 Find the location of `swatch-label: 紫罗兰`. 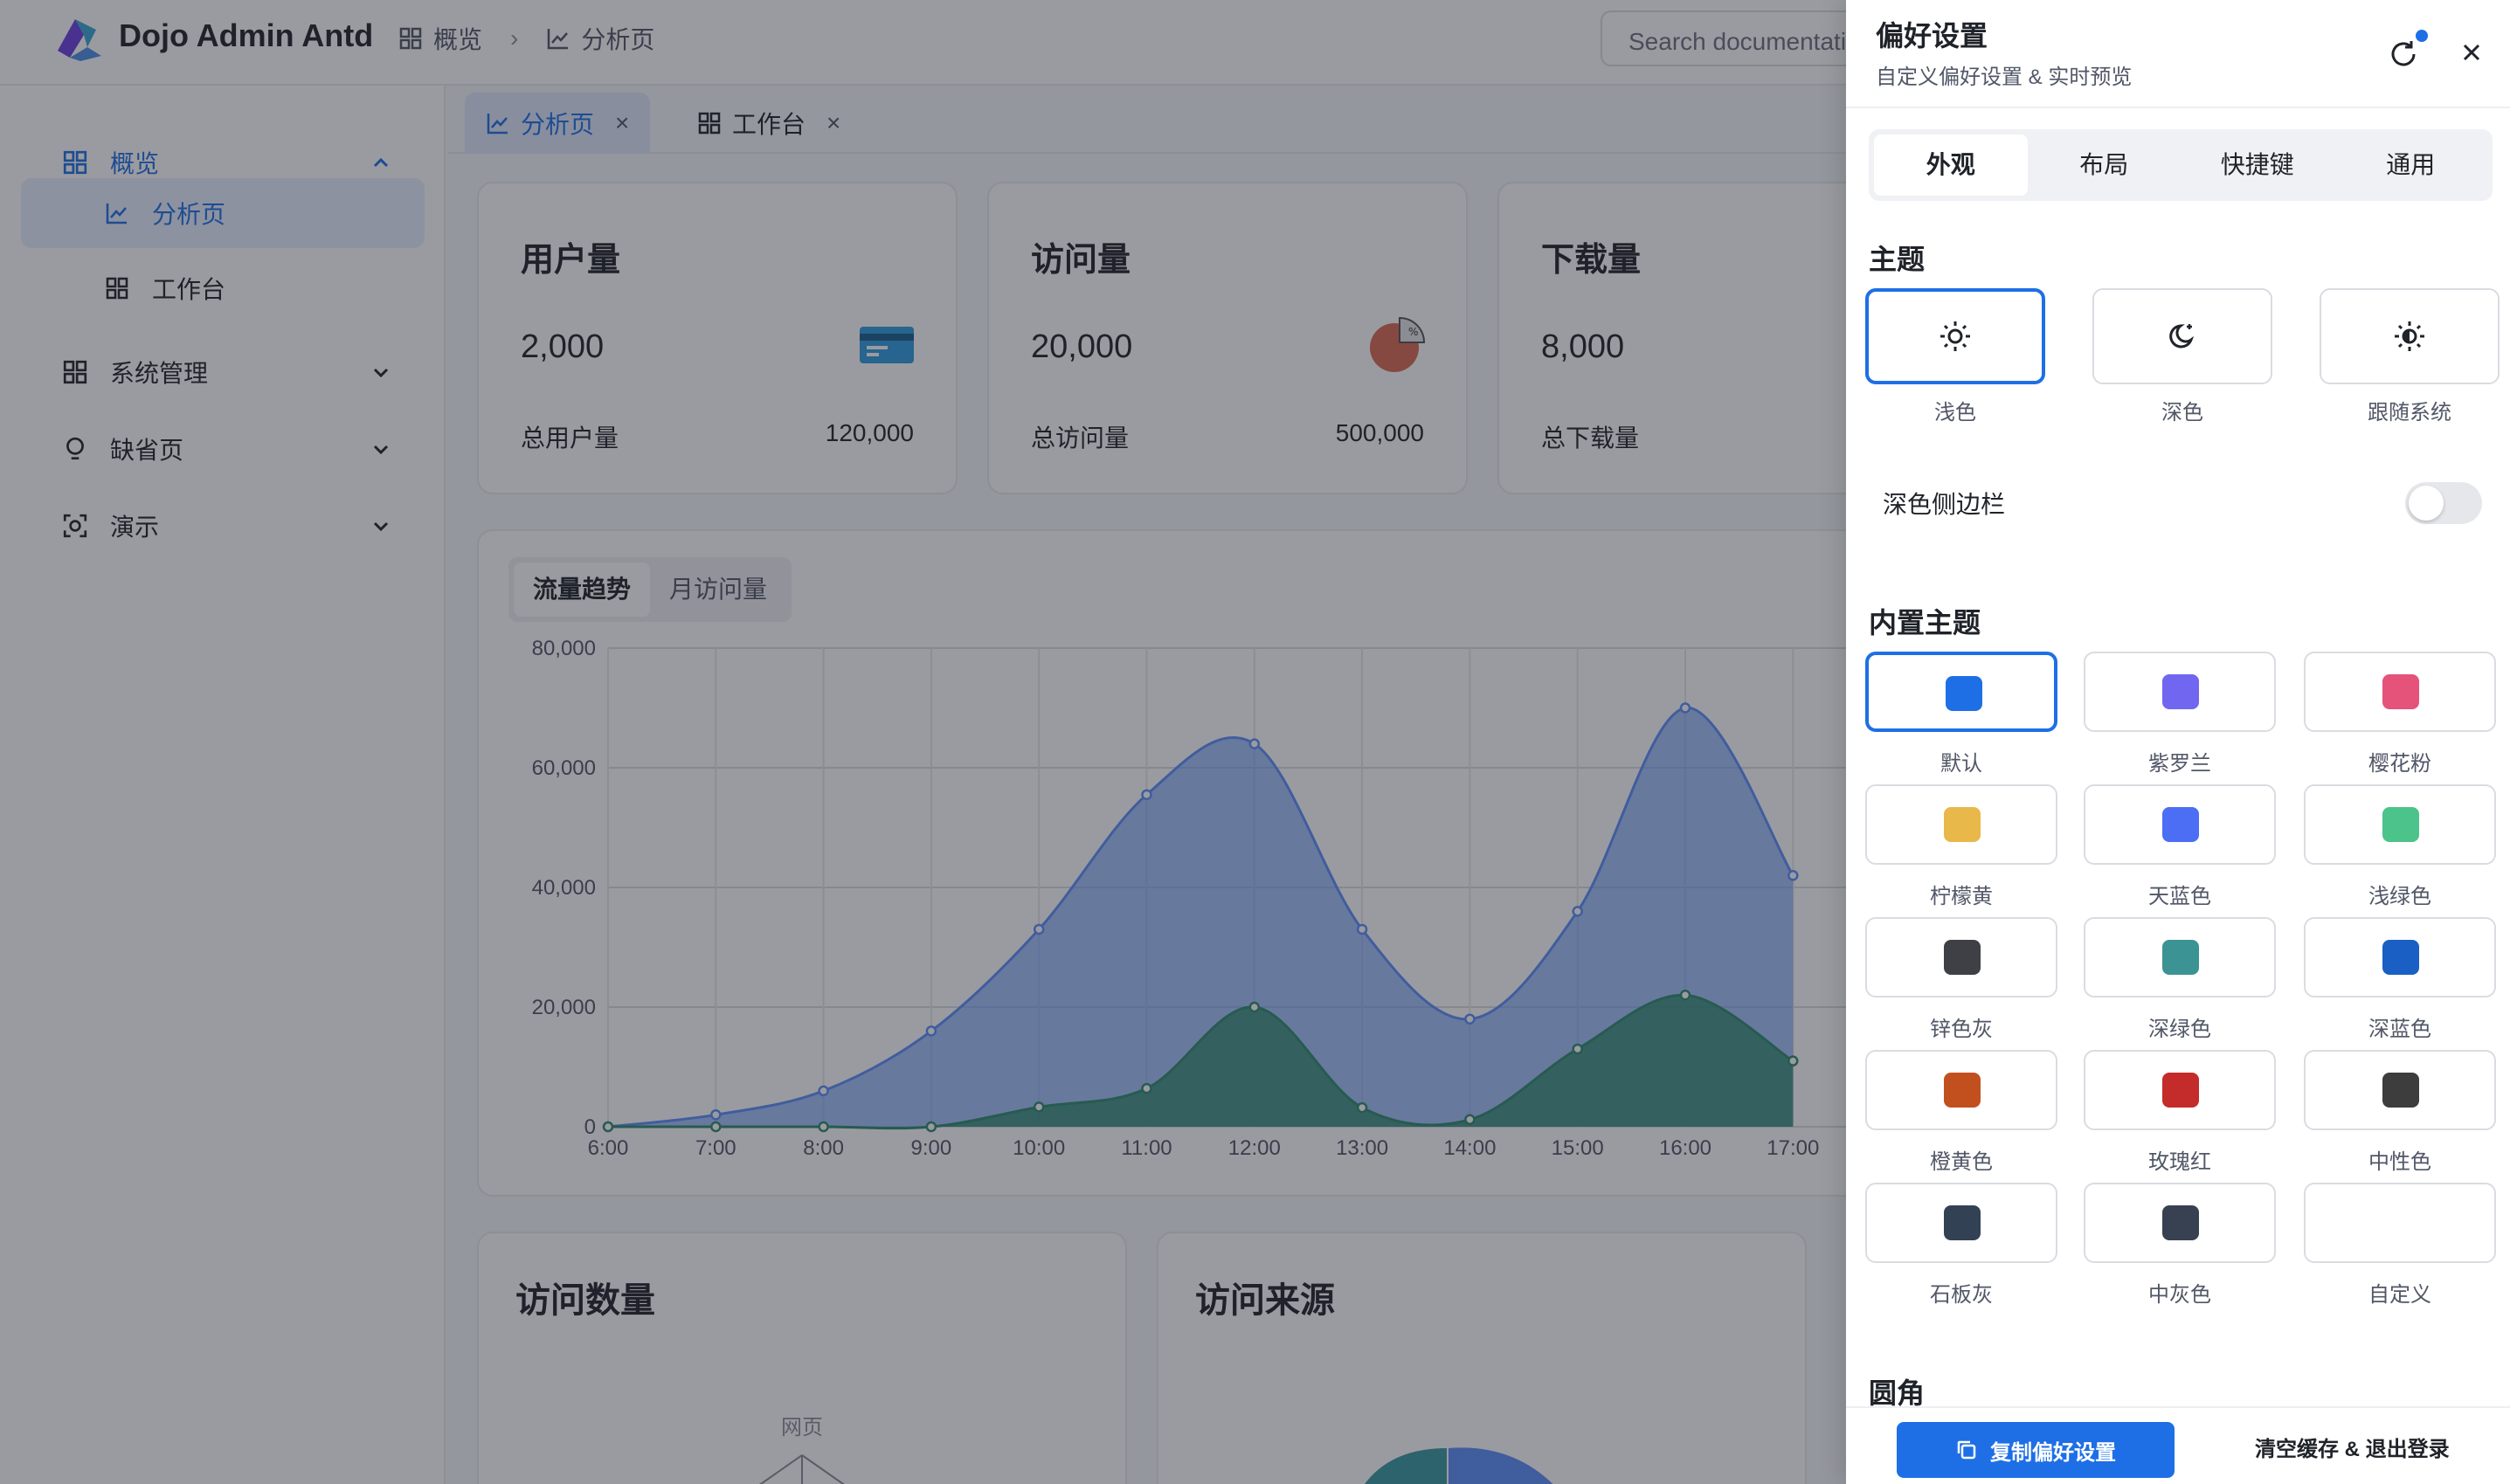

swatch-label: 紫罗兰 is located at coordinates (2179, 764).